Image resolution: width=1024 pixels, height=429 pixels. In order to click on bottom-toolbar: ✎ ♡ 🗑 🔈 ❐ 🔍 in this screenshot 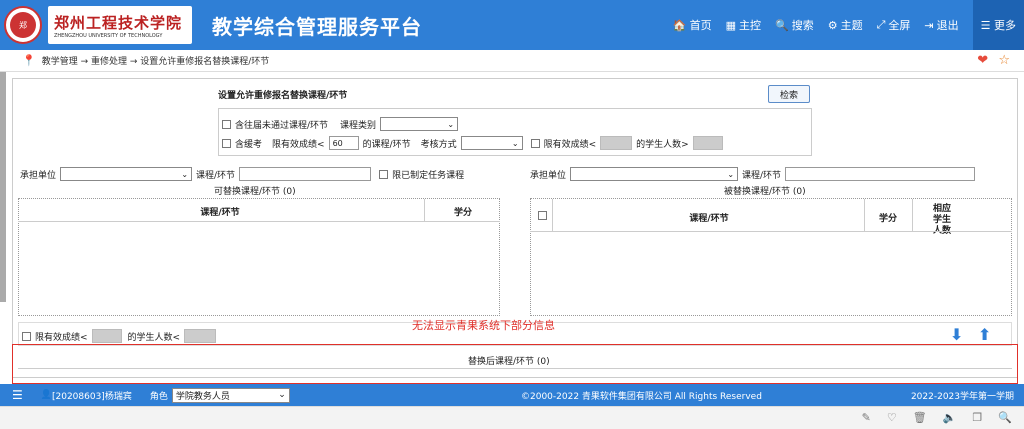, I will do `click(512, 417)`.